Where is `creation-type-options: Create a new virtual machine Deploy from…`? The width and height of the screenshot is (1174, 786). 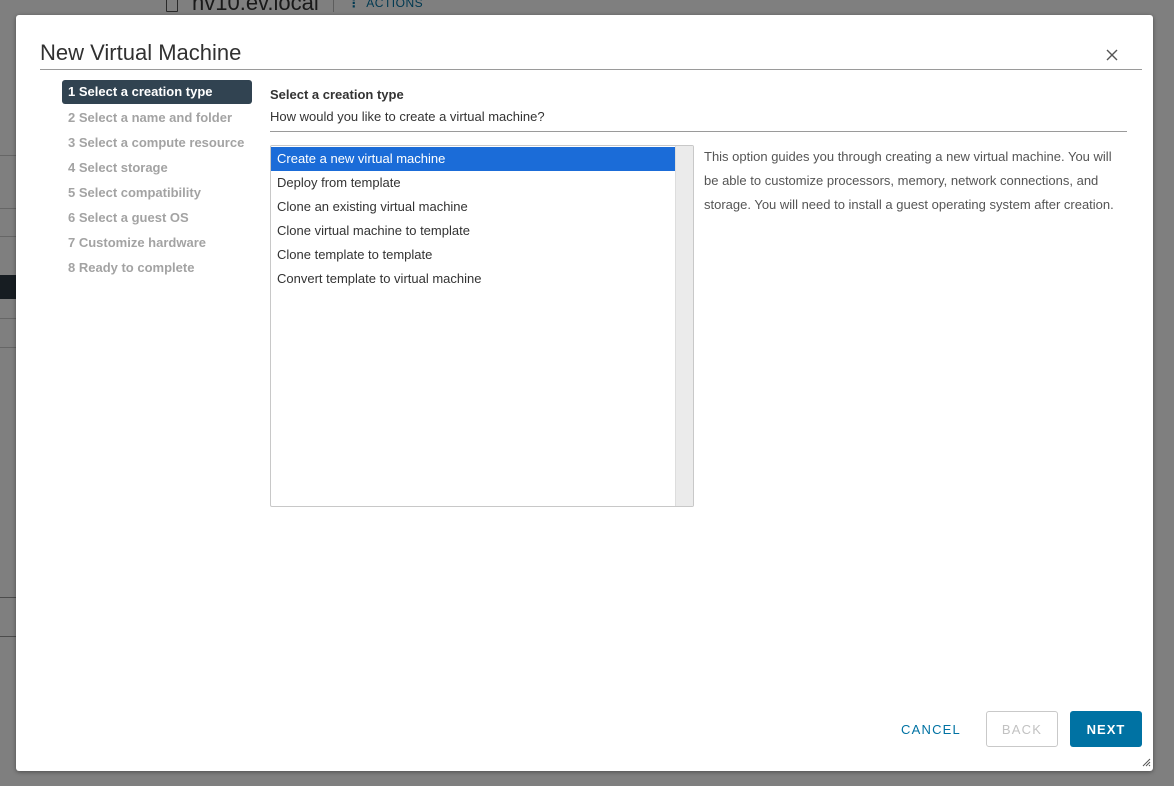
creation-type-options: Create a new virtual machine Deploy from… is located at coordinates (473, 219).